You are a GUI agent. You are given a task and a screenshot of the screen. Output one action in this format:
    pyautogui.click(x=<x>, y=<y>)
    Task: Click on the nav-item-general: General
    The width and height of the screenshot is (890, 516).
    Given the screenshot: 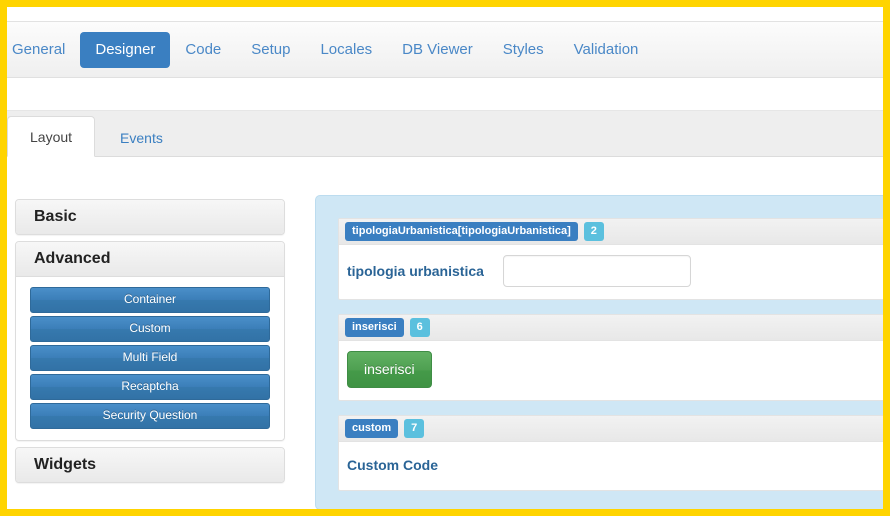 What is the action you would take?
    pyautogui.click(x=43, y=50)
    